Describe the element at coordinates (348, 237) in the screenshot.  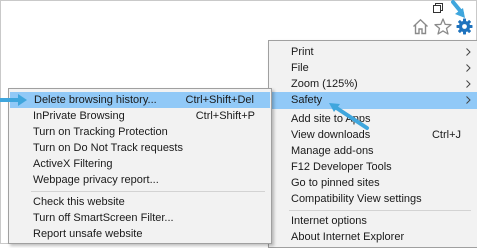
I see `menu-item-label: About Internet Explorer` at that location.